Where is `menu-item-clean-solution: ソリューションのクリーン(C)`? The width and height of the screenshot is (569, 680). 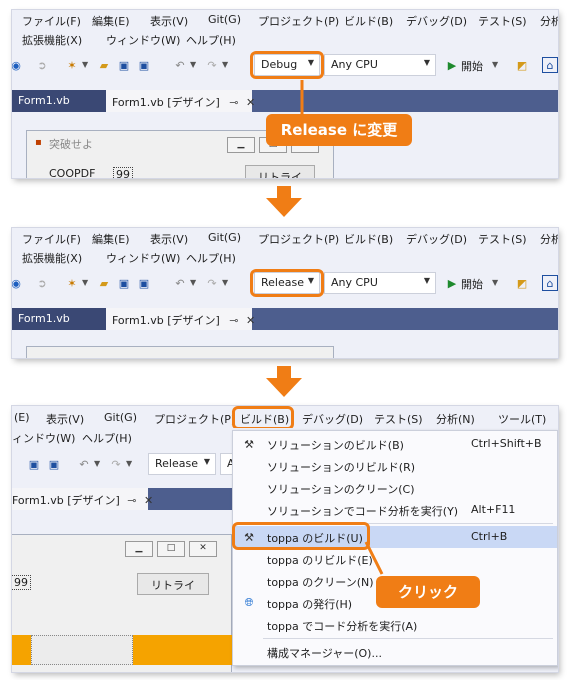 menu-item-clean-solution: ソリューションのクリーン(C) is located at coordinates (395, 488).